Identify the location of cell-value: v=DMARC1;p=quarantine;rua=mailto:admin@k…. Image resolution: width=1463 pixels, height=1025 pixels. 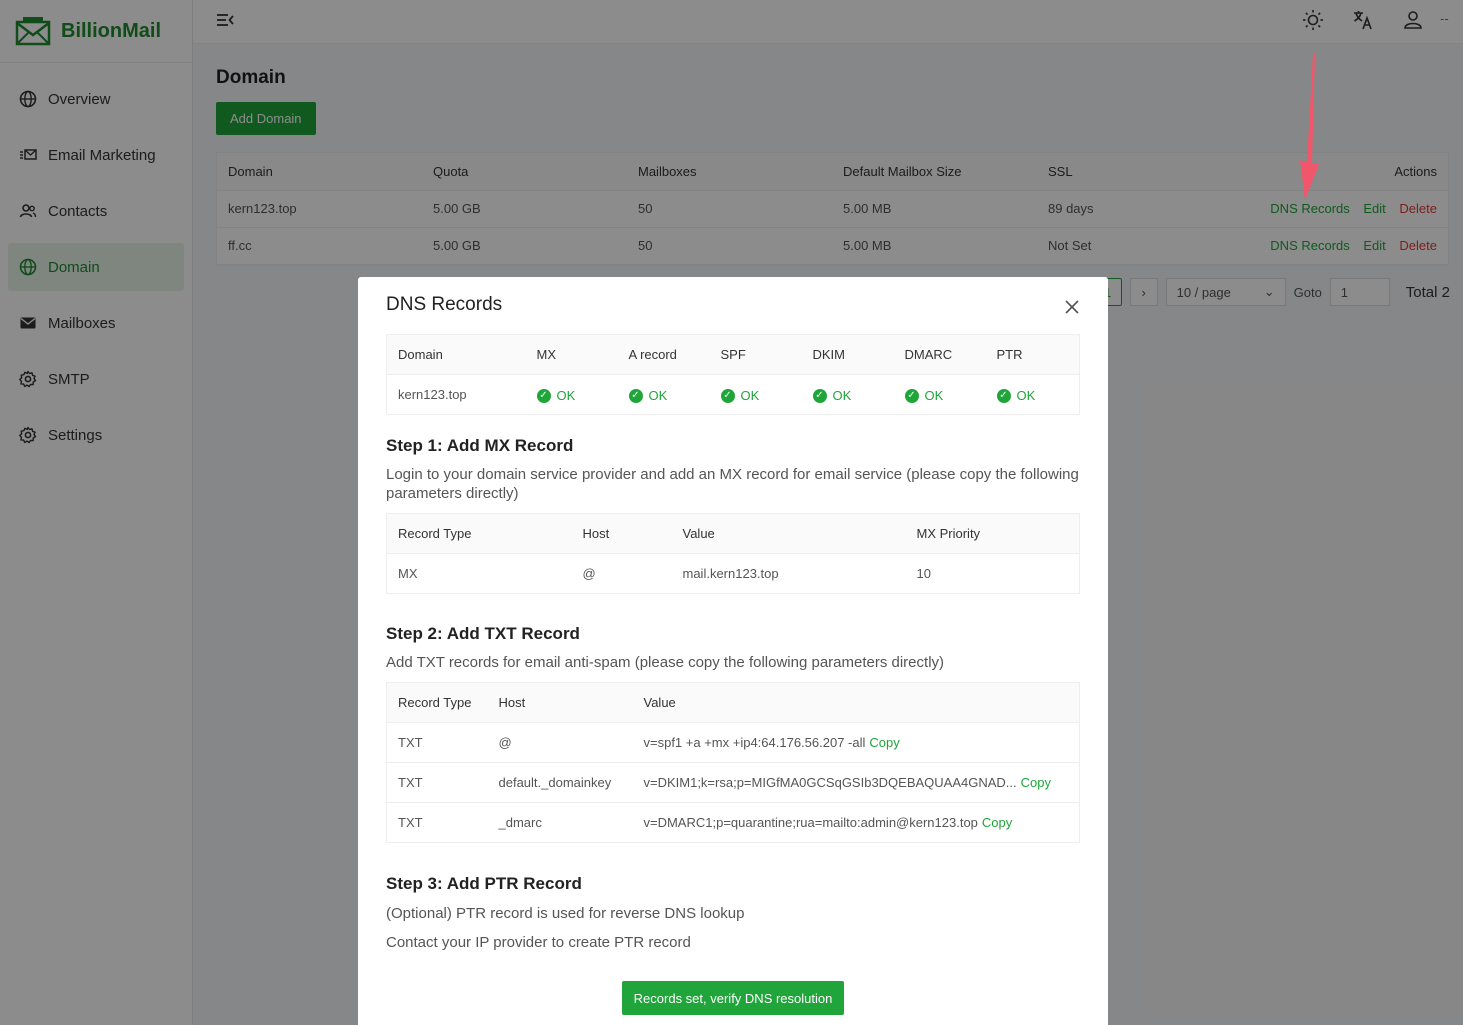
(856, 822).